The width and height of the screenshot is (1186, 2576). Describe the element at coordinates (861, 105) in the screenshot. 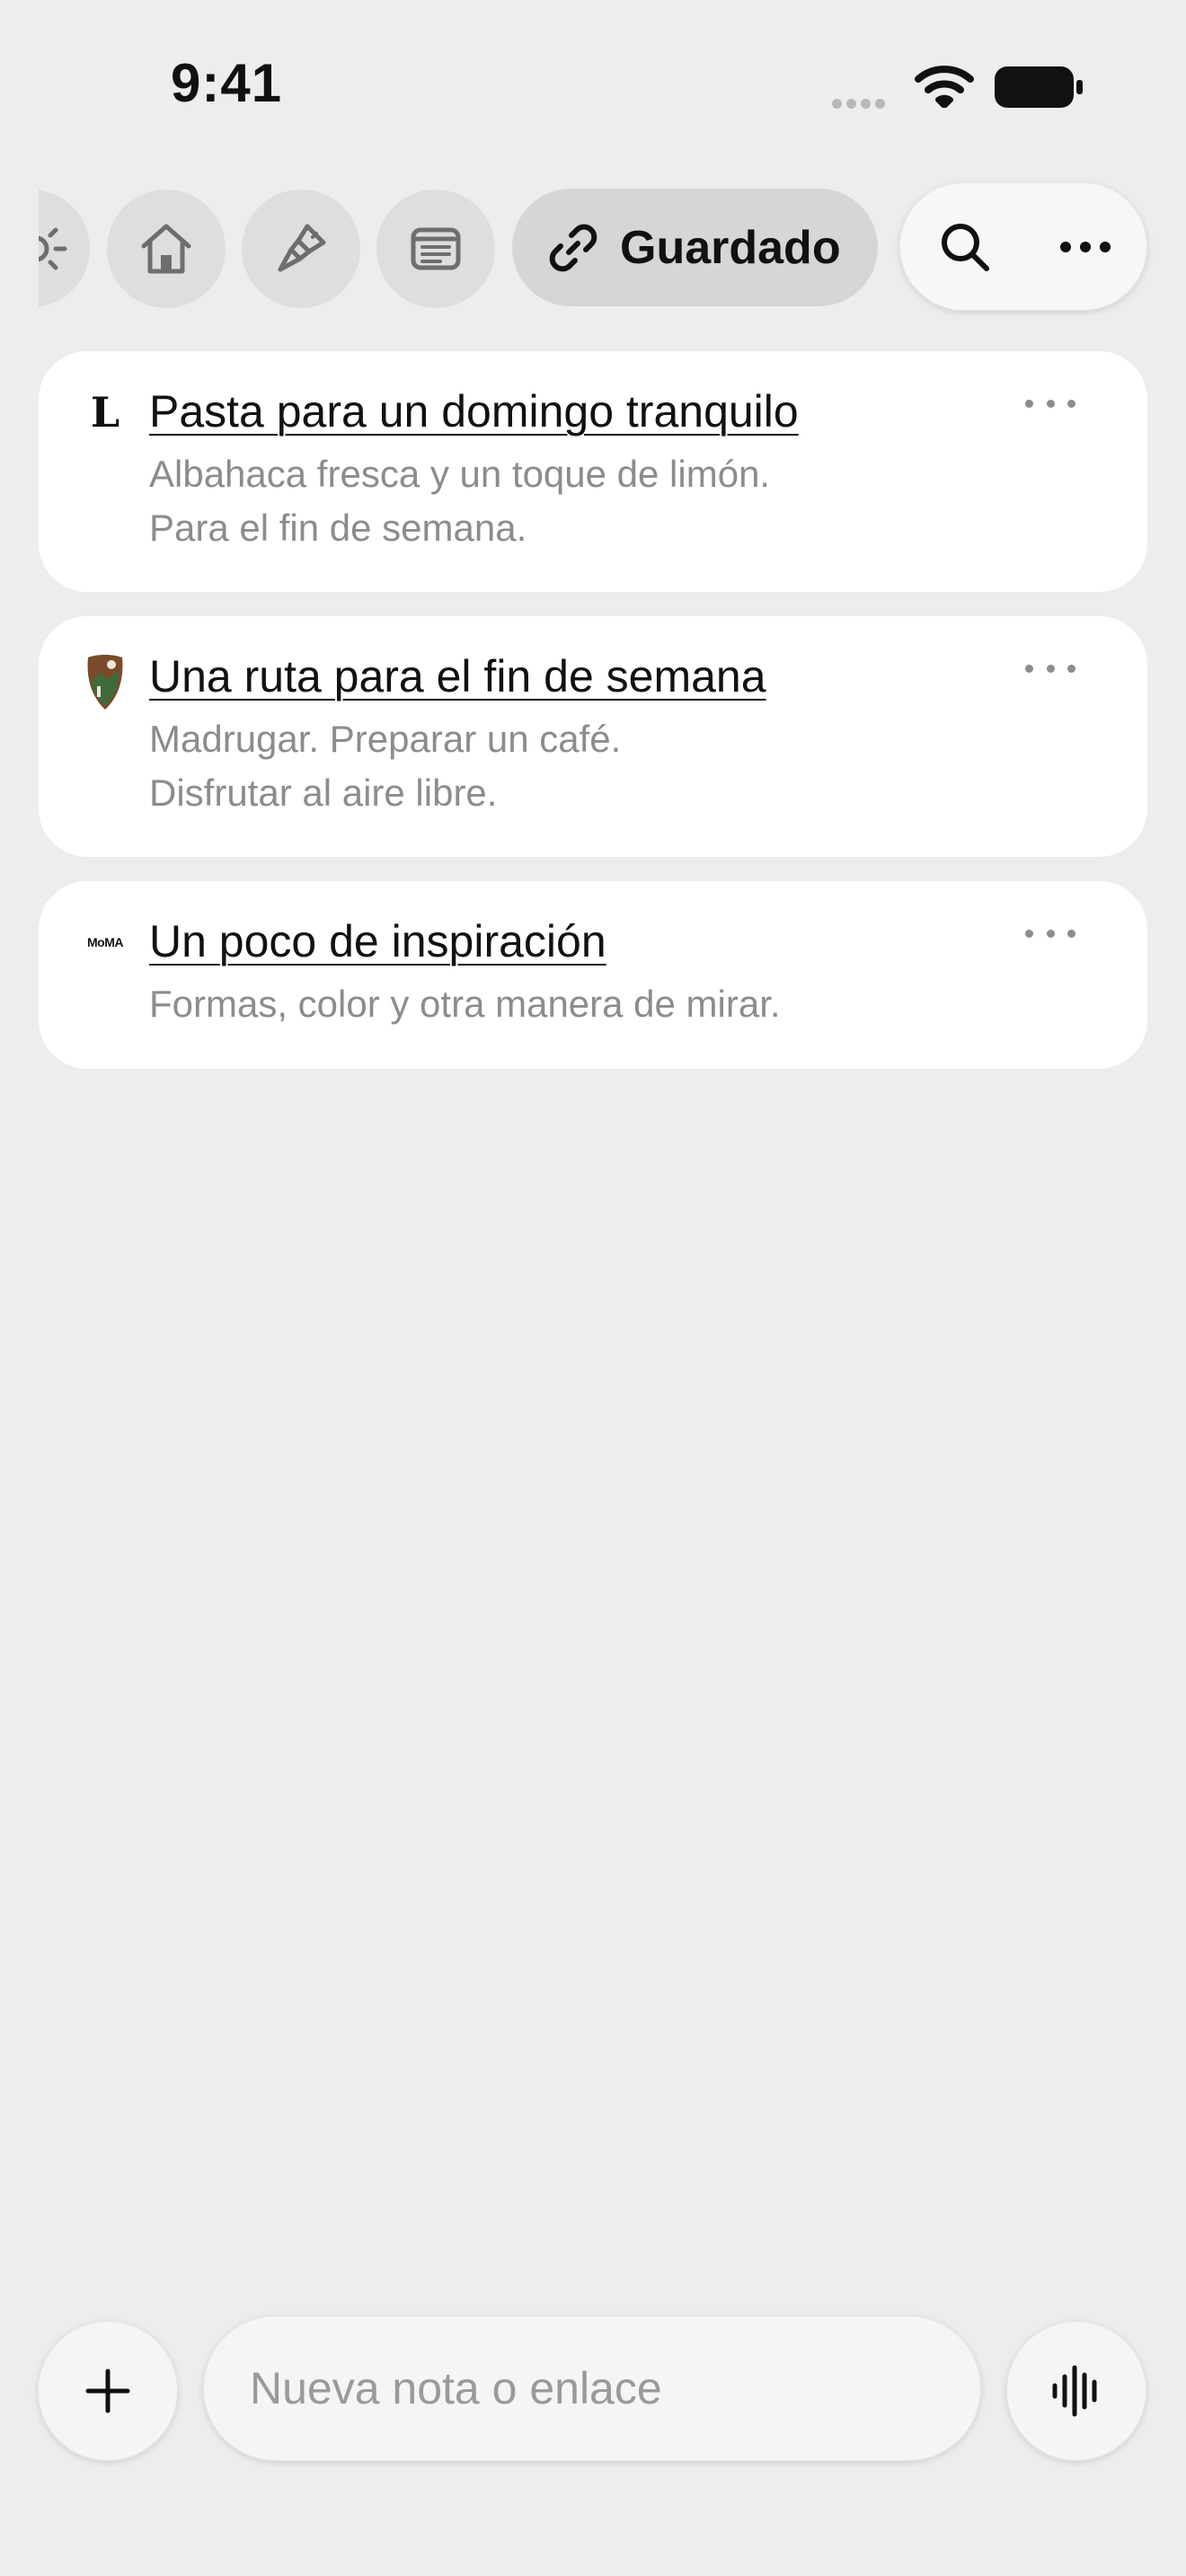

I see `cellular-signal-icon` at that location.